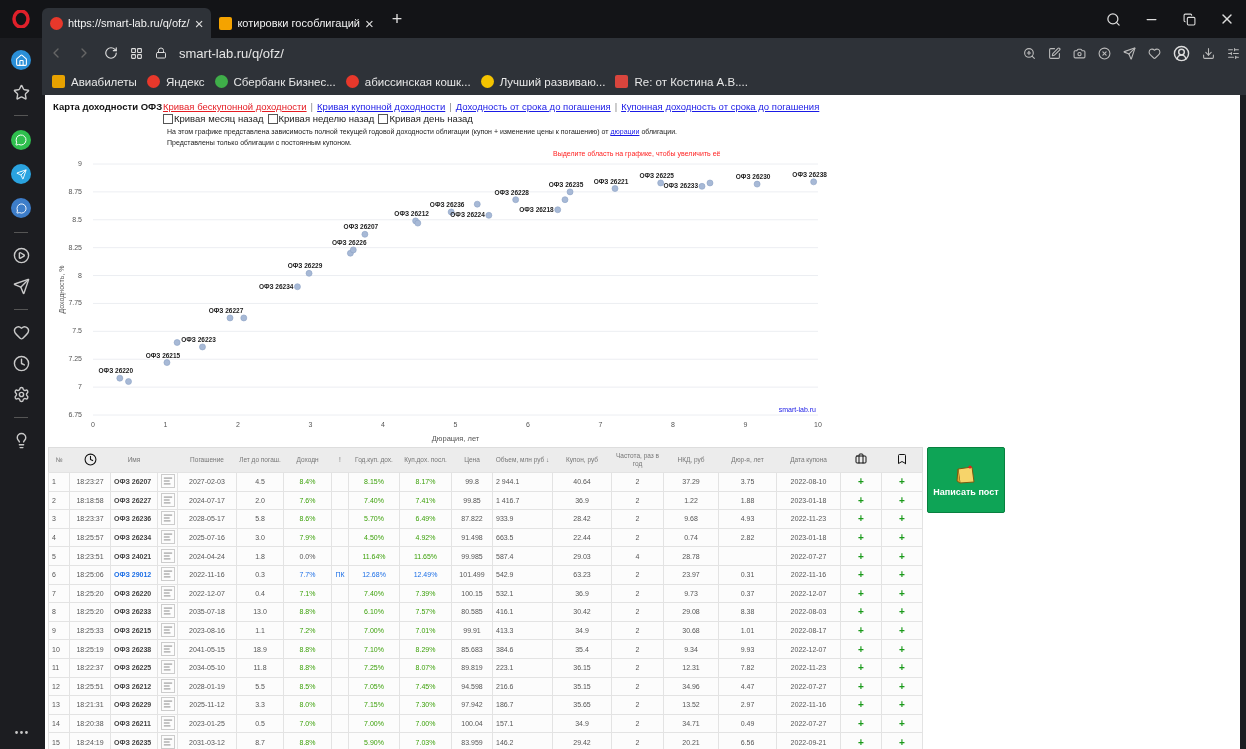 This screenshot has height=749, width=1246. I want to click on checkbox-label: Кривая неделю назад, so click(326, 118).